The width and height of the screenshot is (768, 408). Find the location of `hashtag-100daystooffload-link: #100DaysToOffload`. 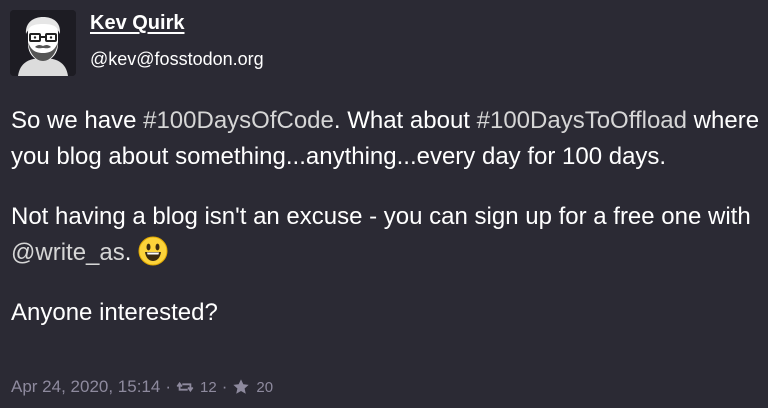

hashtag-100daystooffload-link: #100DaysToOffload is located at coordinates (582, 120).